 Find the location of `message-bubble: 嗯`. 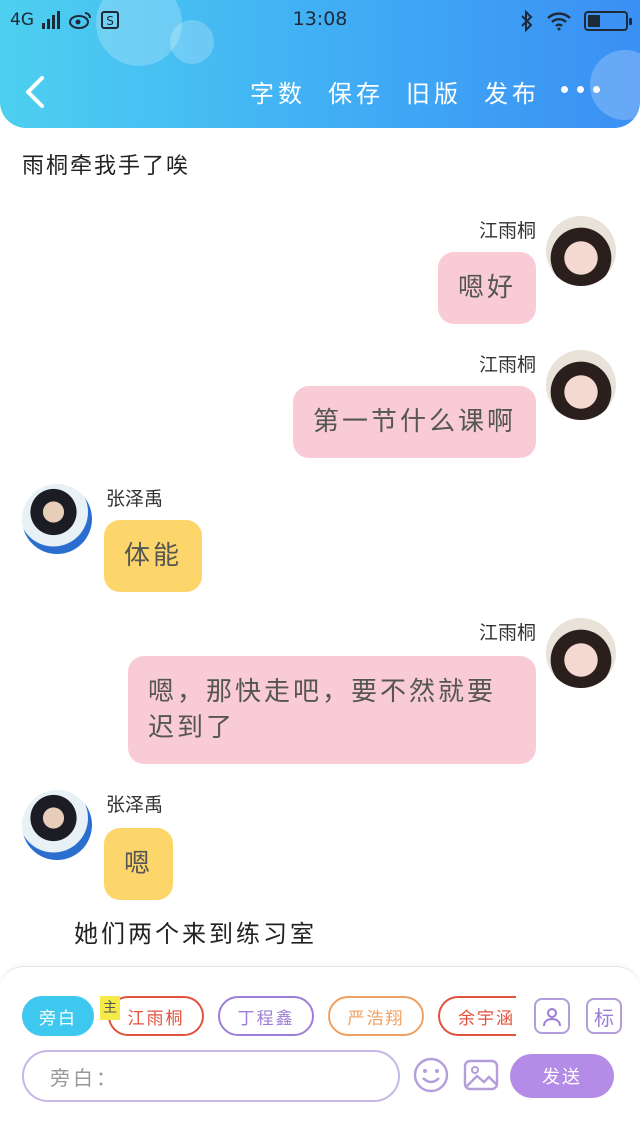

message-bubble: 嗯 is located at coordinates (139, 864).